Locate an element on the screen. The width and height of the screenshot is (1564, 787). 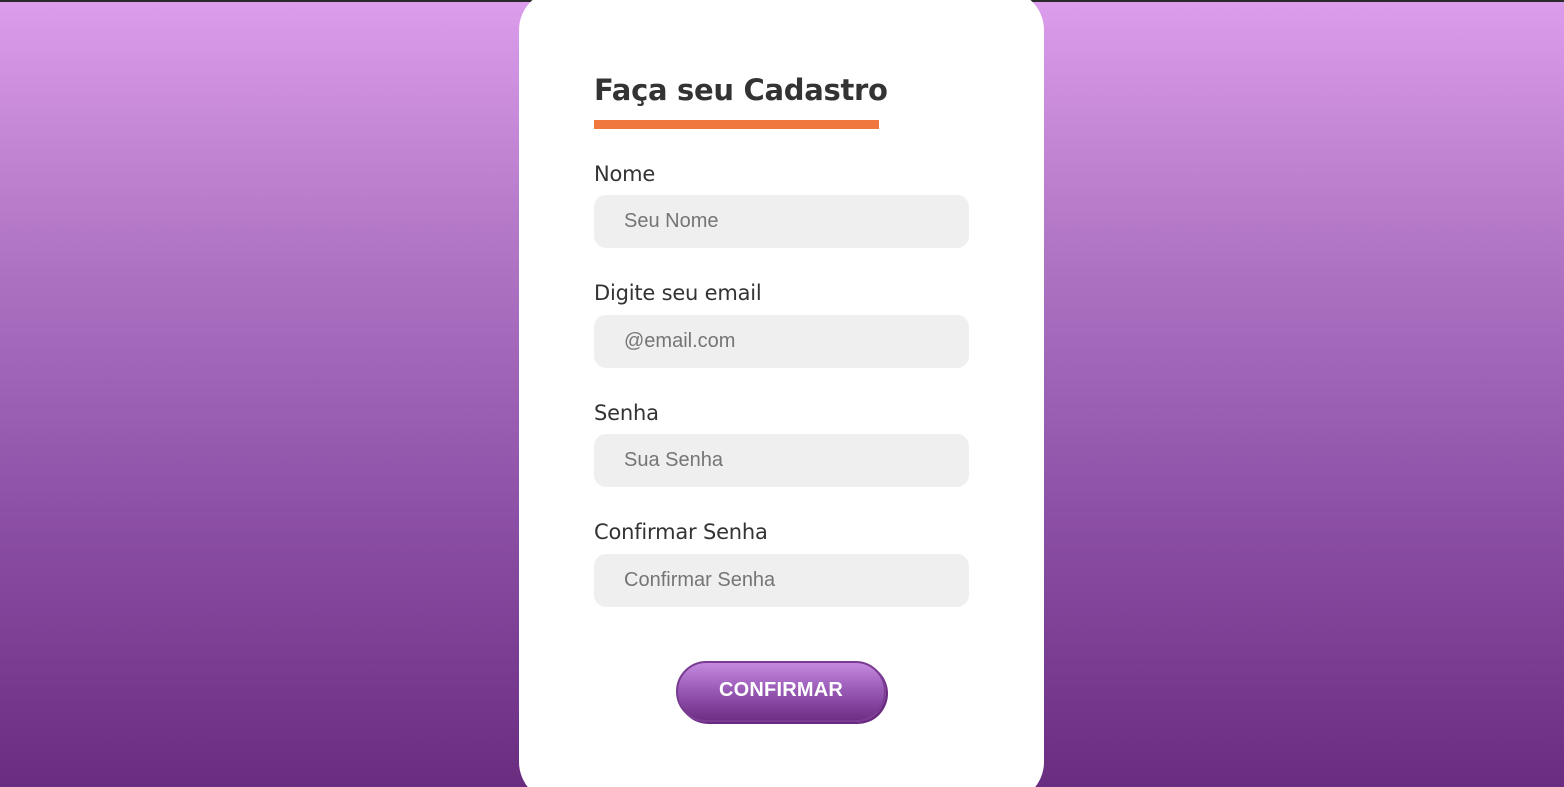
email-label: Digite seu email is located at coordinates (678, 293).